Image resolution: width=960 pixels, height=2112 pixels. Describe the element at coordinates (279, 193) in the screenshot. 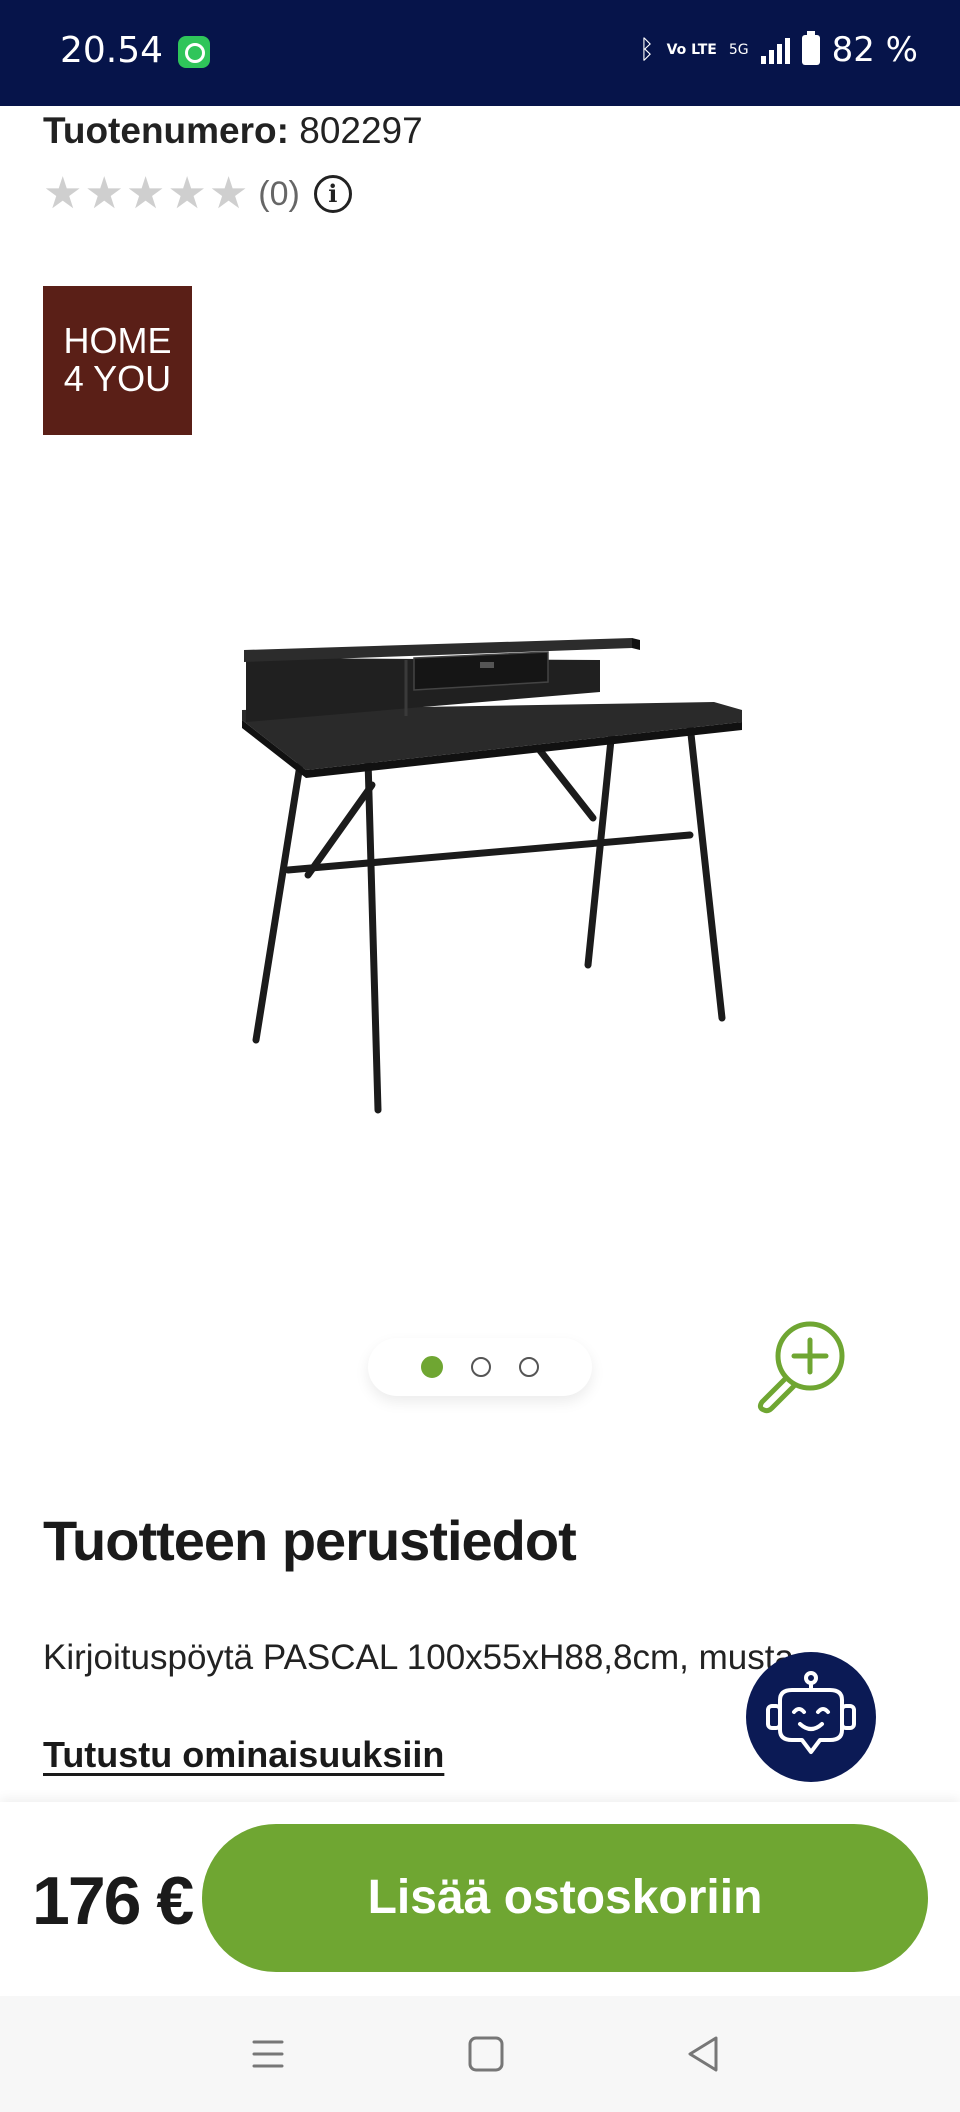

I see `rating-count: (0)` at that location.